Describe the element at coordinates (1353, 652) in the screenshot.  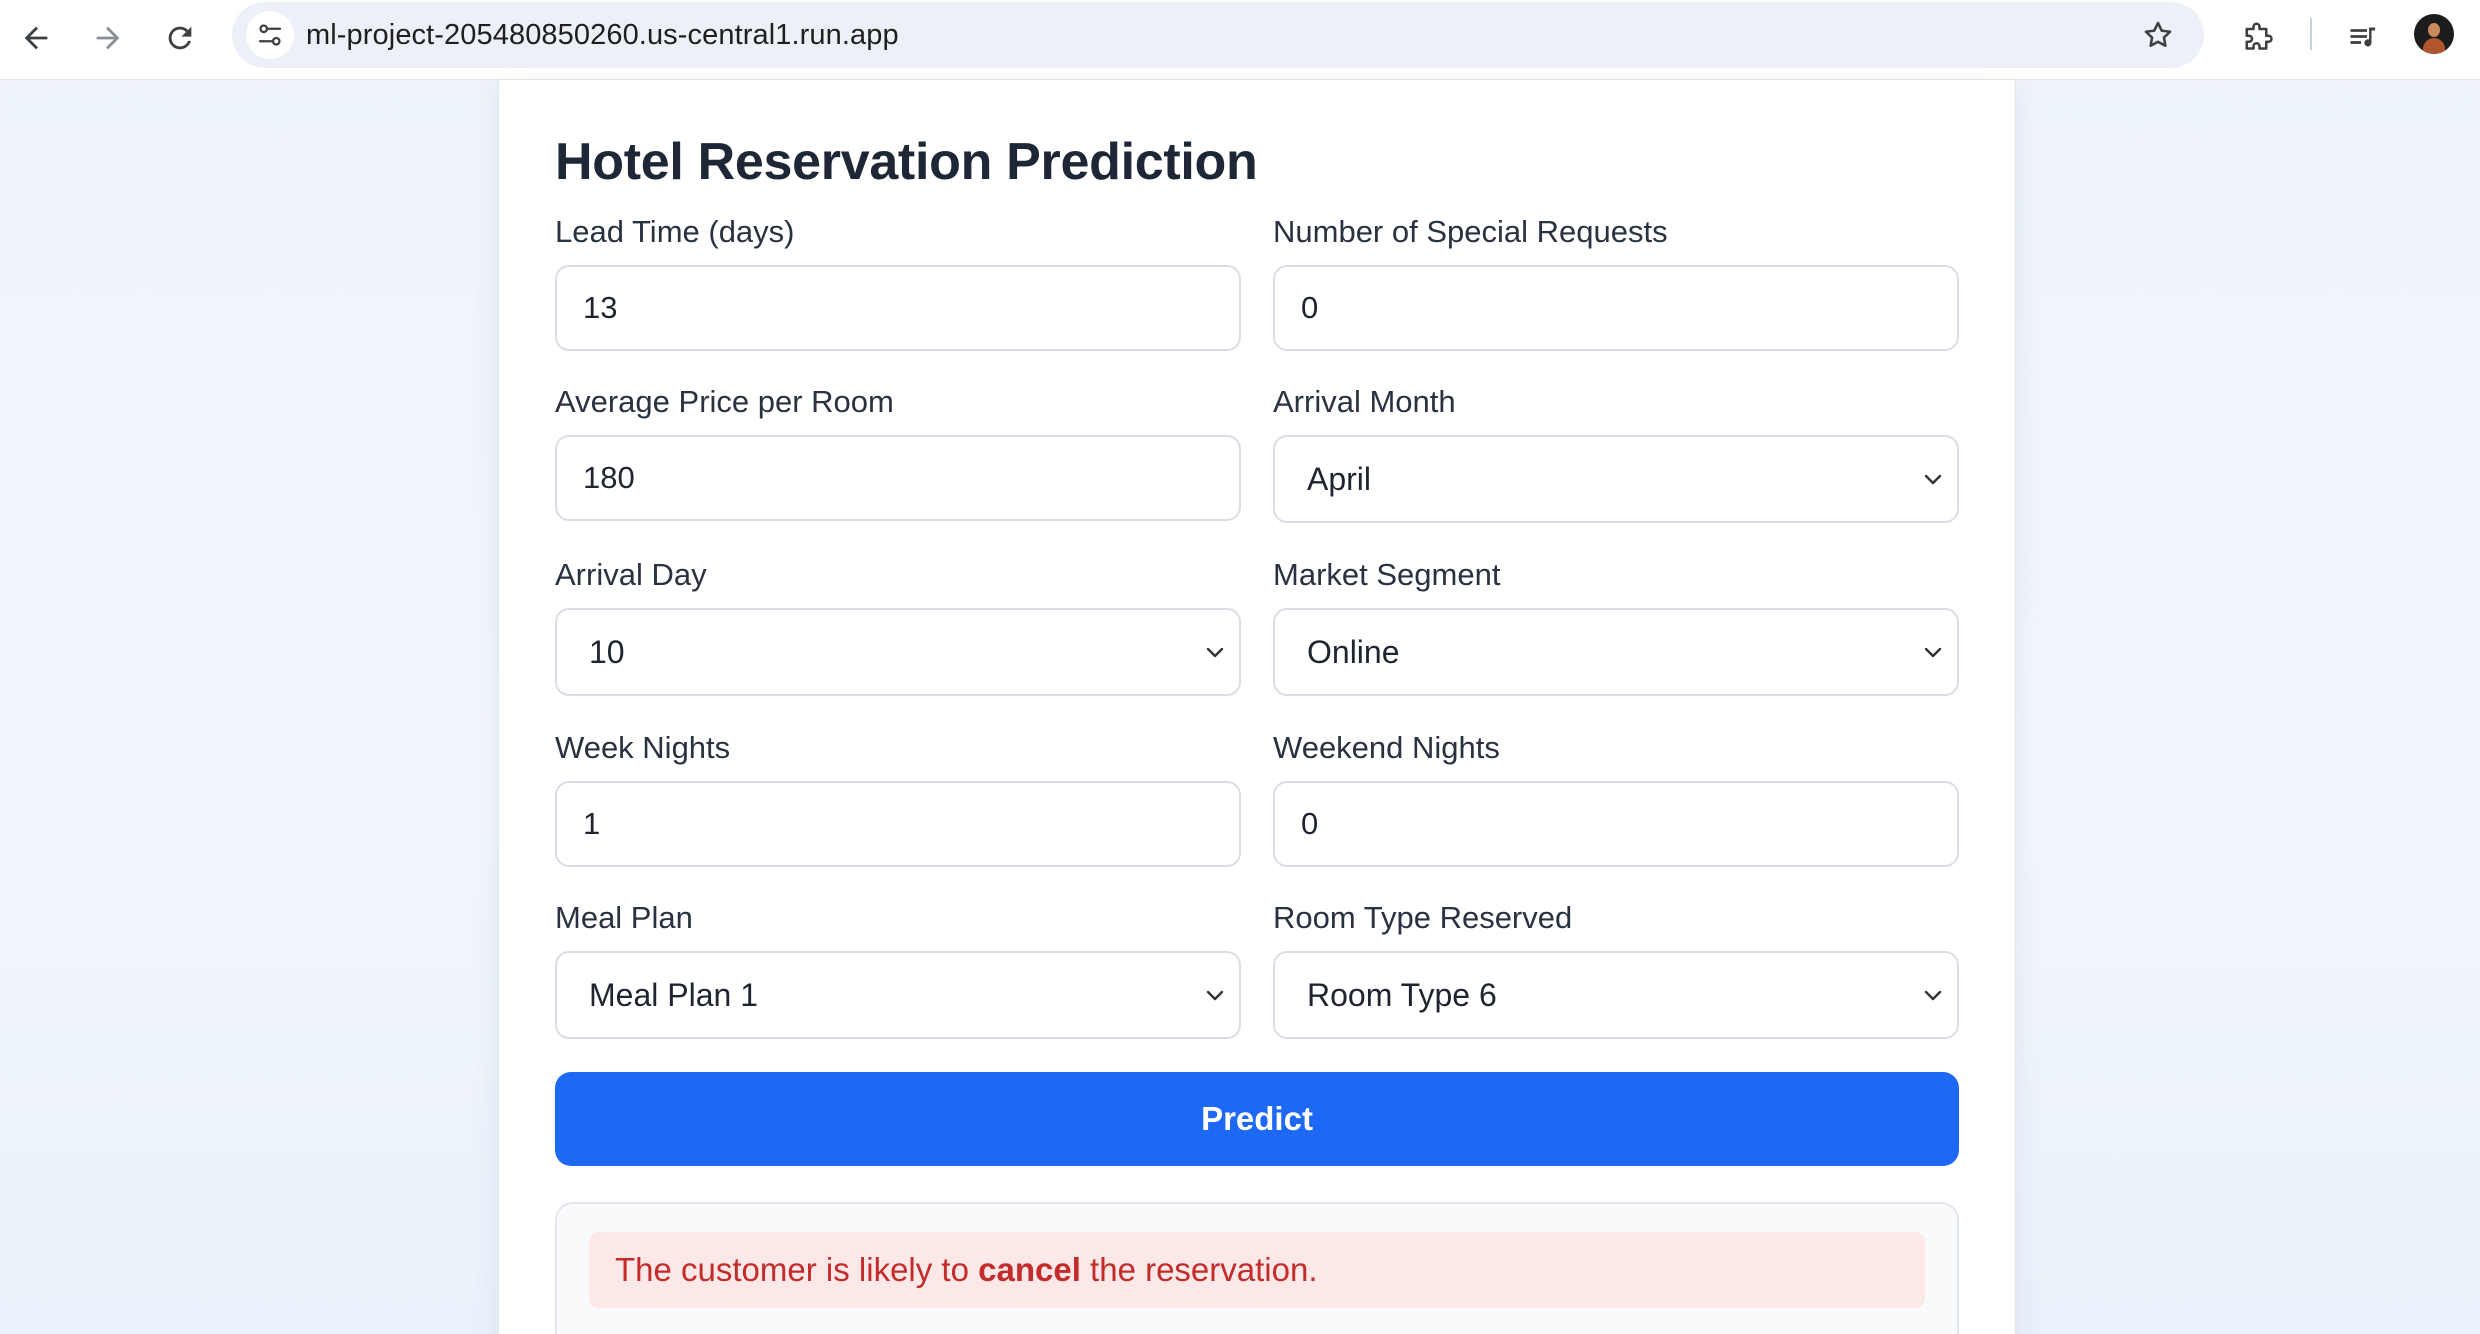
I see `market-segment-value: Online` at that location.